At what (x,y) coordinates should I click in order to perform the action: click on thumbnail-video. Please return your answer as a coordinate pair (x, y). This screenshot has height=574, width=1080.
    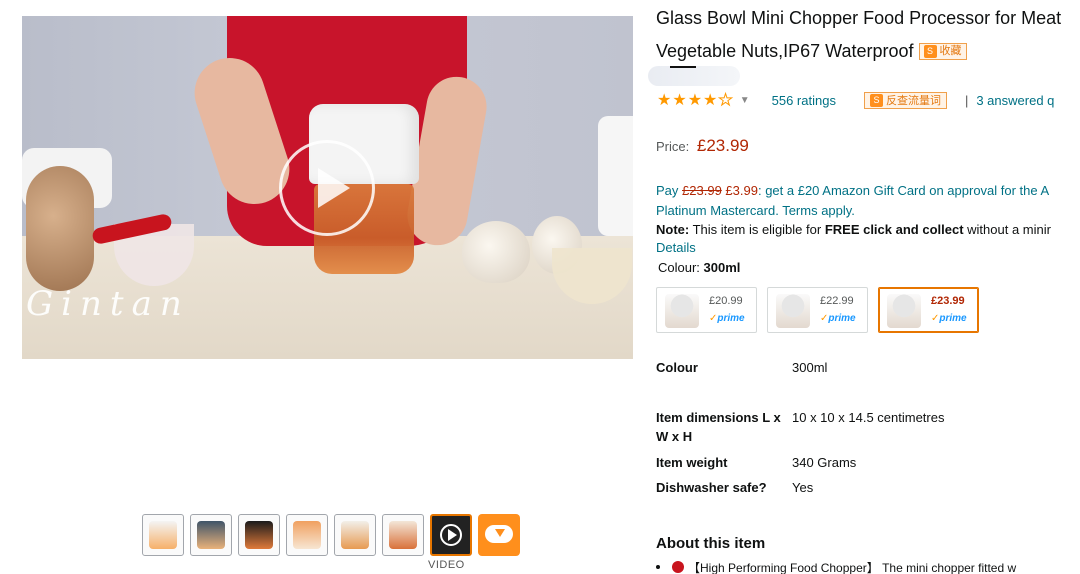
    Looking at the image, I should click on (451, 535).